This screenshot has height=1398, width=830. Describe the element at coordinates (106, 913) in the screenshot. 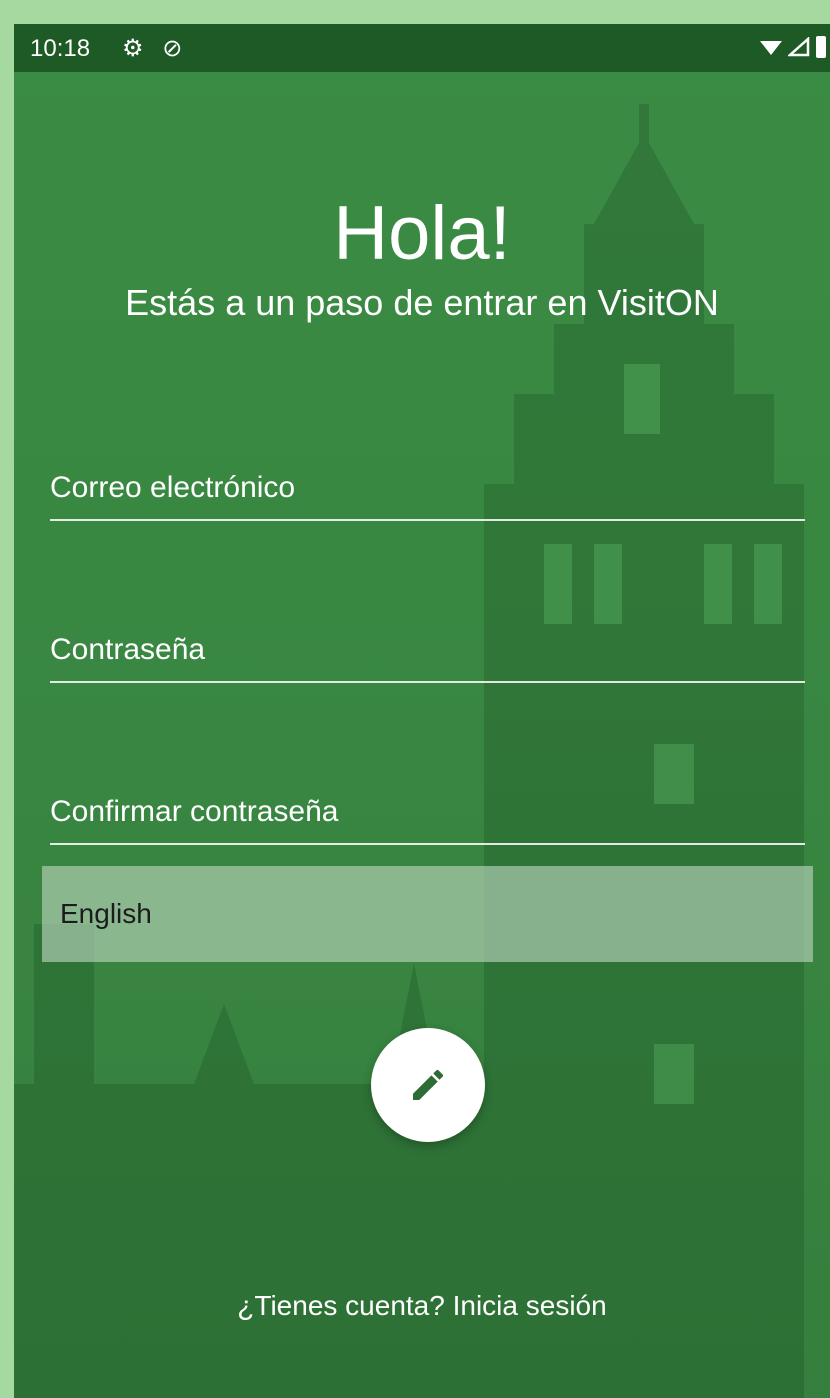

I see `language-selected-value: English` at that location.